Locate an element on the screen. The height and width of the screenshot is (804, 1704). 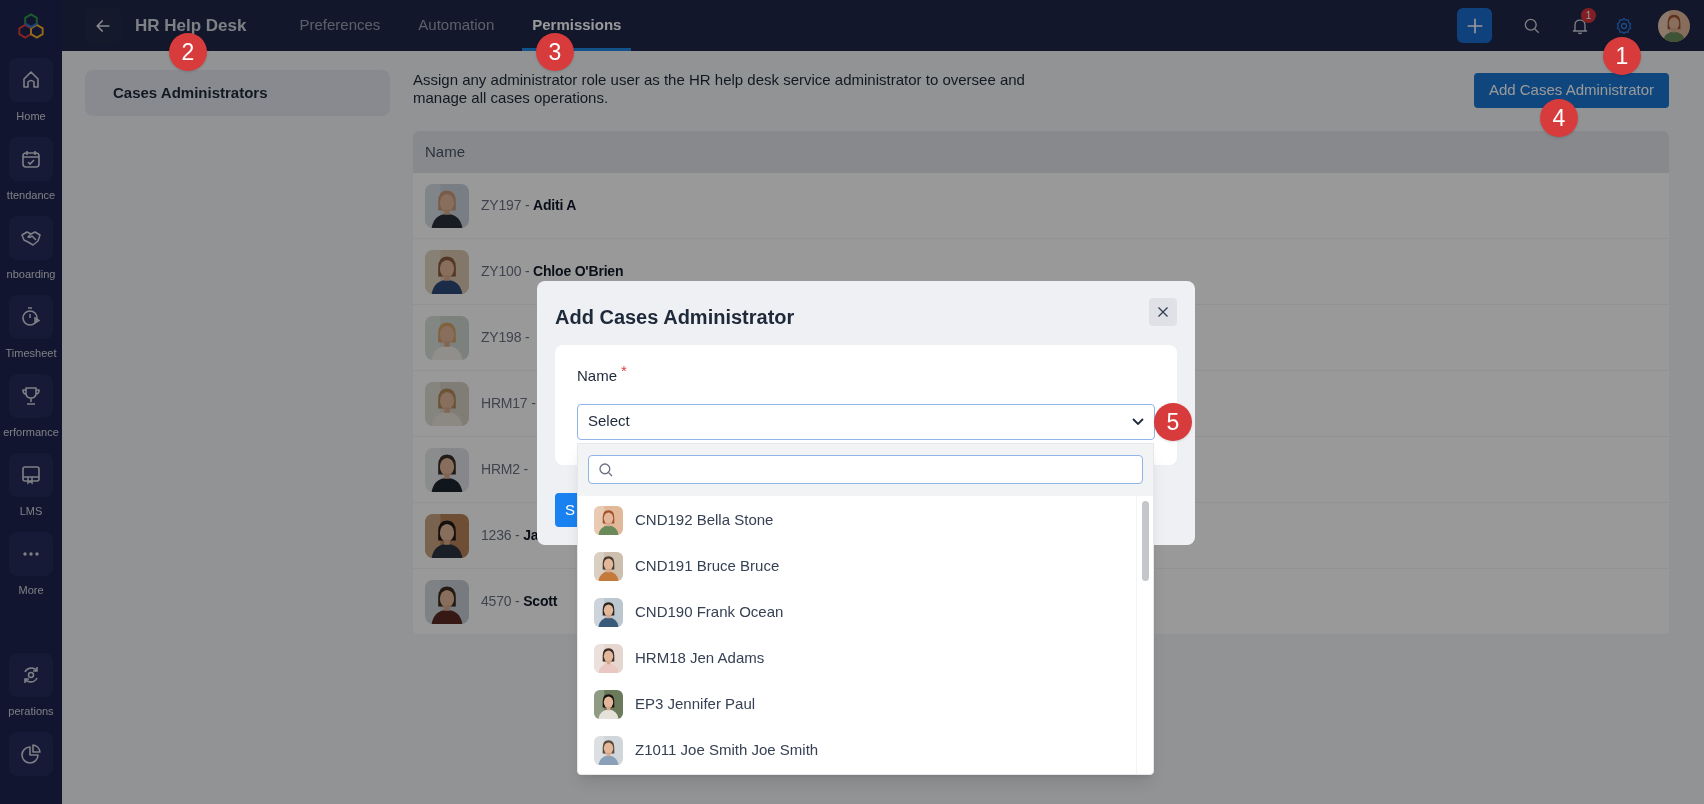
side-menu-item: Cases Administrators is located at coordinates (237, 93).